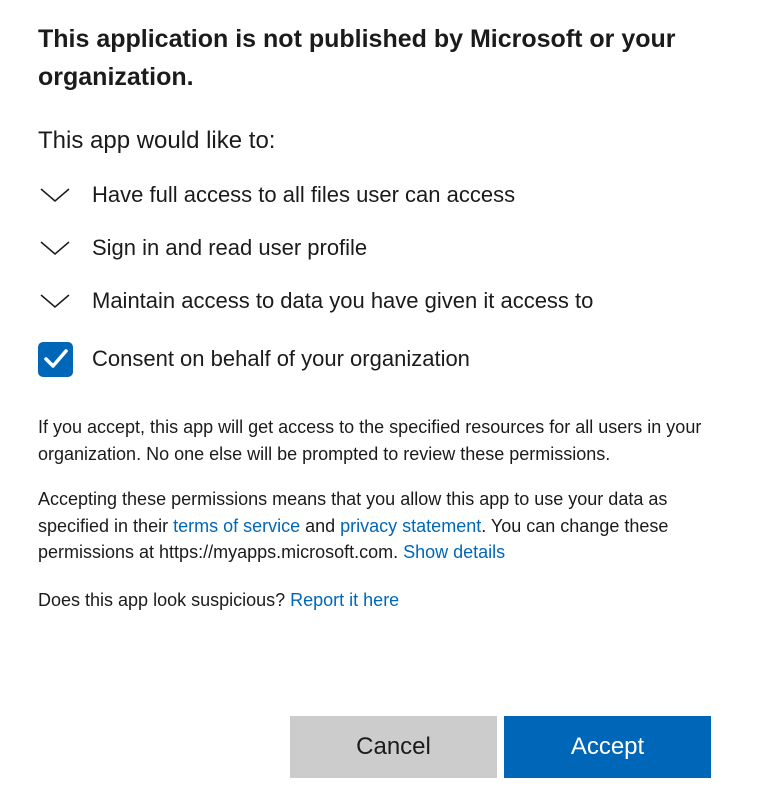 The image size is (771, 805). I want to click on cancel-button: Cancel, so click(393, 747).